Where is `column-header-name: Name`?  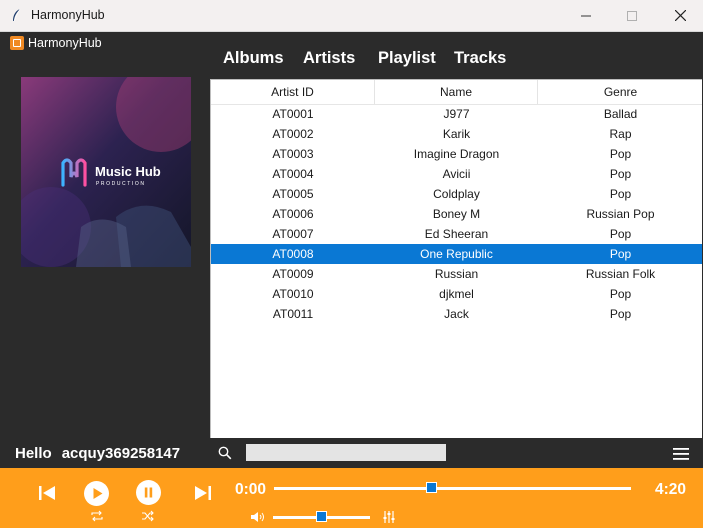 column-header-name: Name is located at coordinates (456, 92).